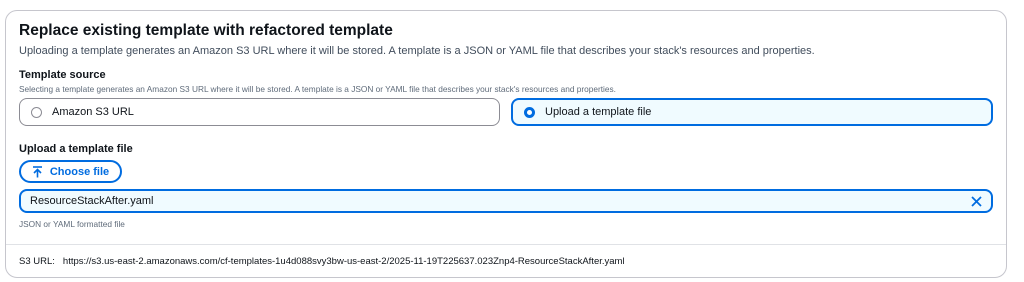 The height and width of the screenshot is (282, 1024). What do you see at coordinates (36, 112) in the screenshot?
I see `radio-unselected-icon` at bounding box center [36, 112].